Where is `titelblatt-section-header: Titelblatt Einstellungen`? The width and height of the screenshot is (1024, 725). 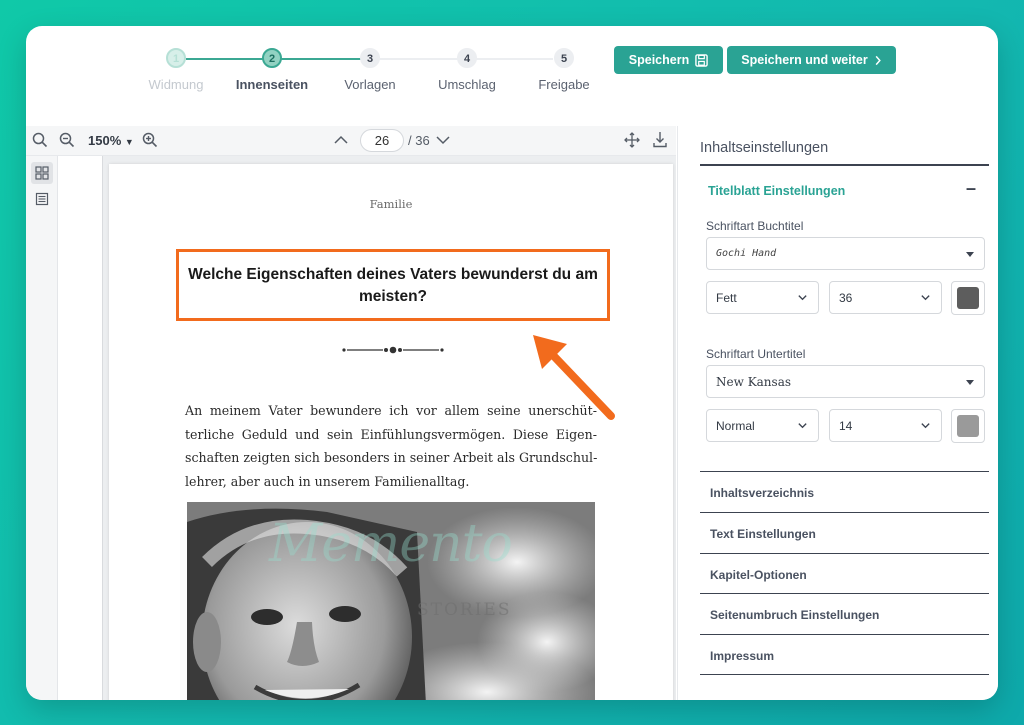
titelblatt-section-header: Titelblatt Einstellungen is located at coordinates (776, 191).